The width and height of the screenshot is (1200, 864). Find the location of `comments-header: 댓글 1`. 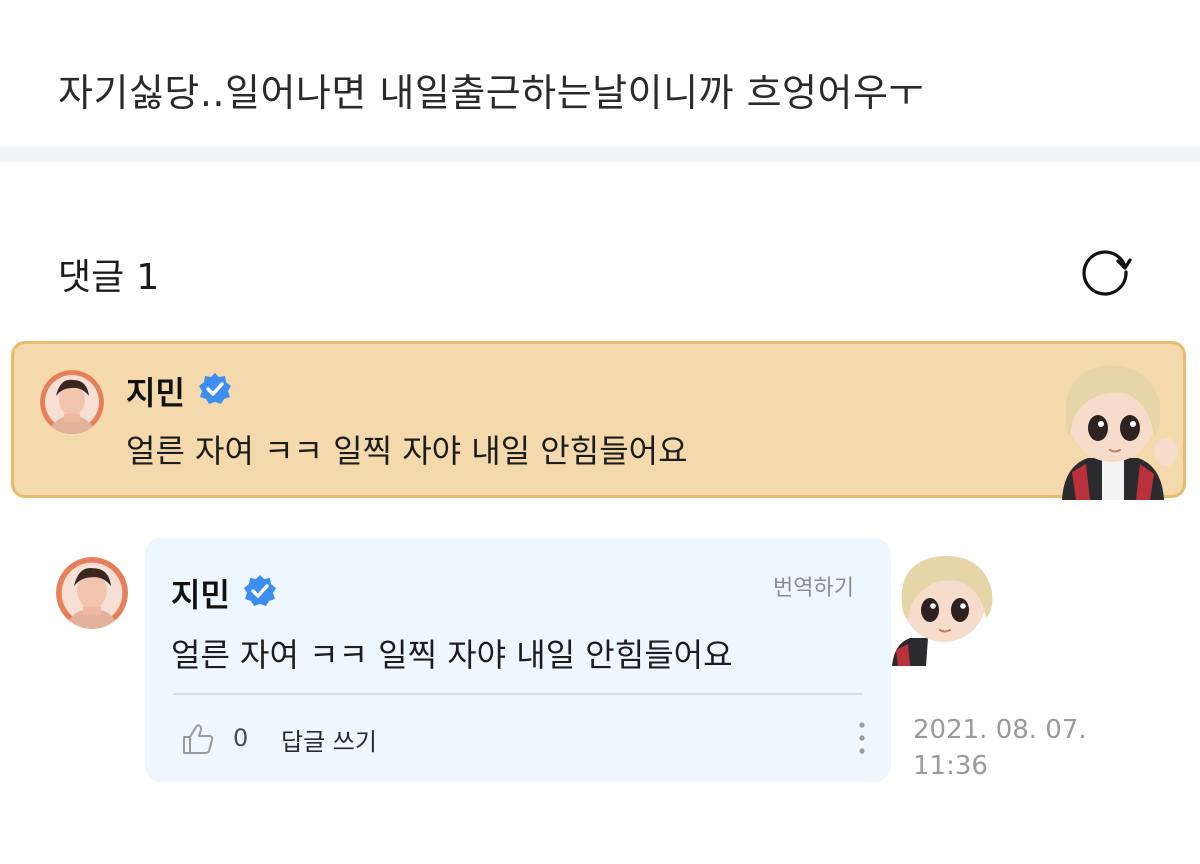

comments-header: 댓글 1 is located at coordinates (108, 274).